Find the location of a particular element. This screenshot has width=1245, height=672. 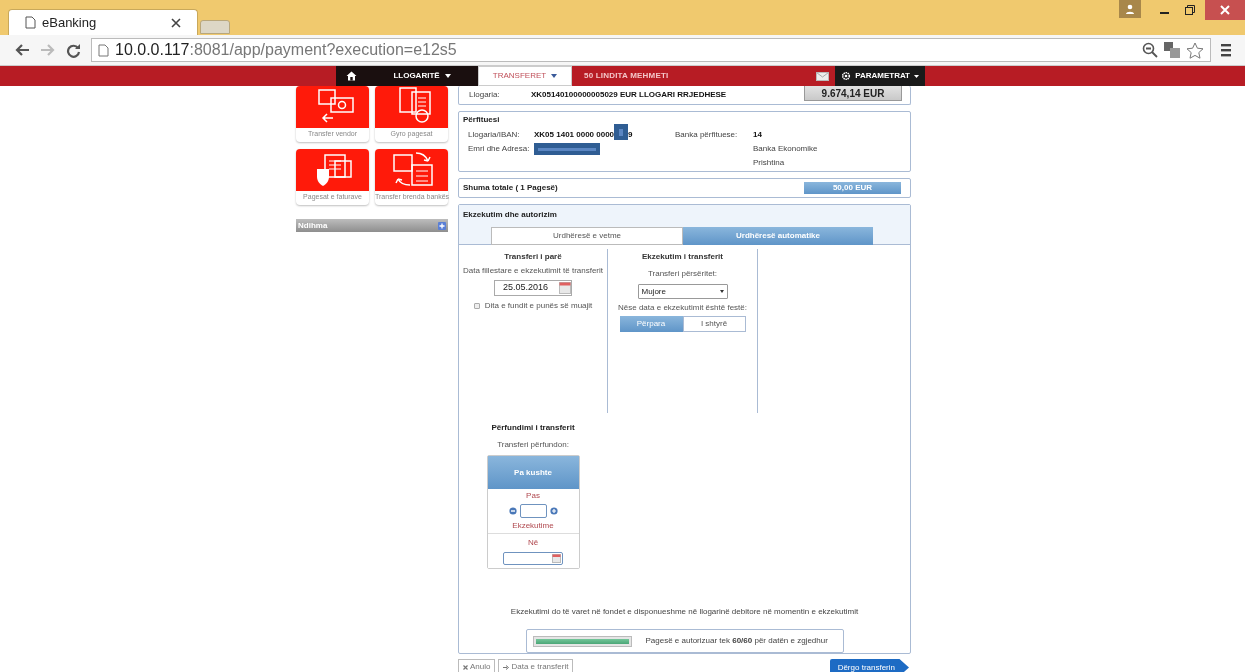

send-transfer-button: Dërgo transferin is located at coordinates (869, 665).